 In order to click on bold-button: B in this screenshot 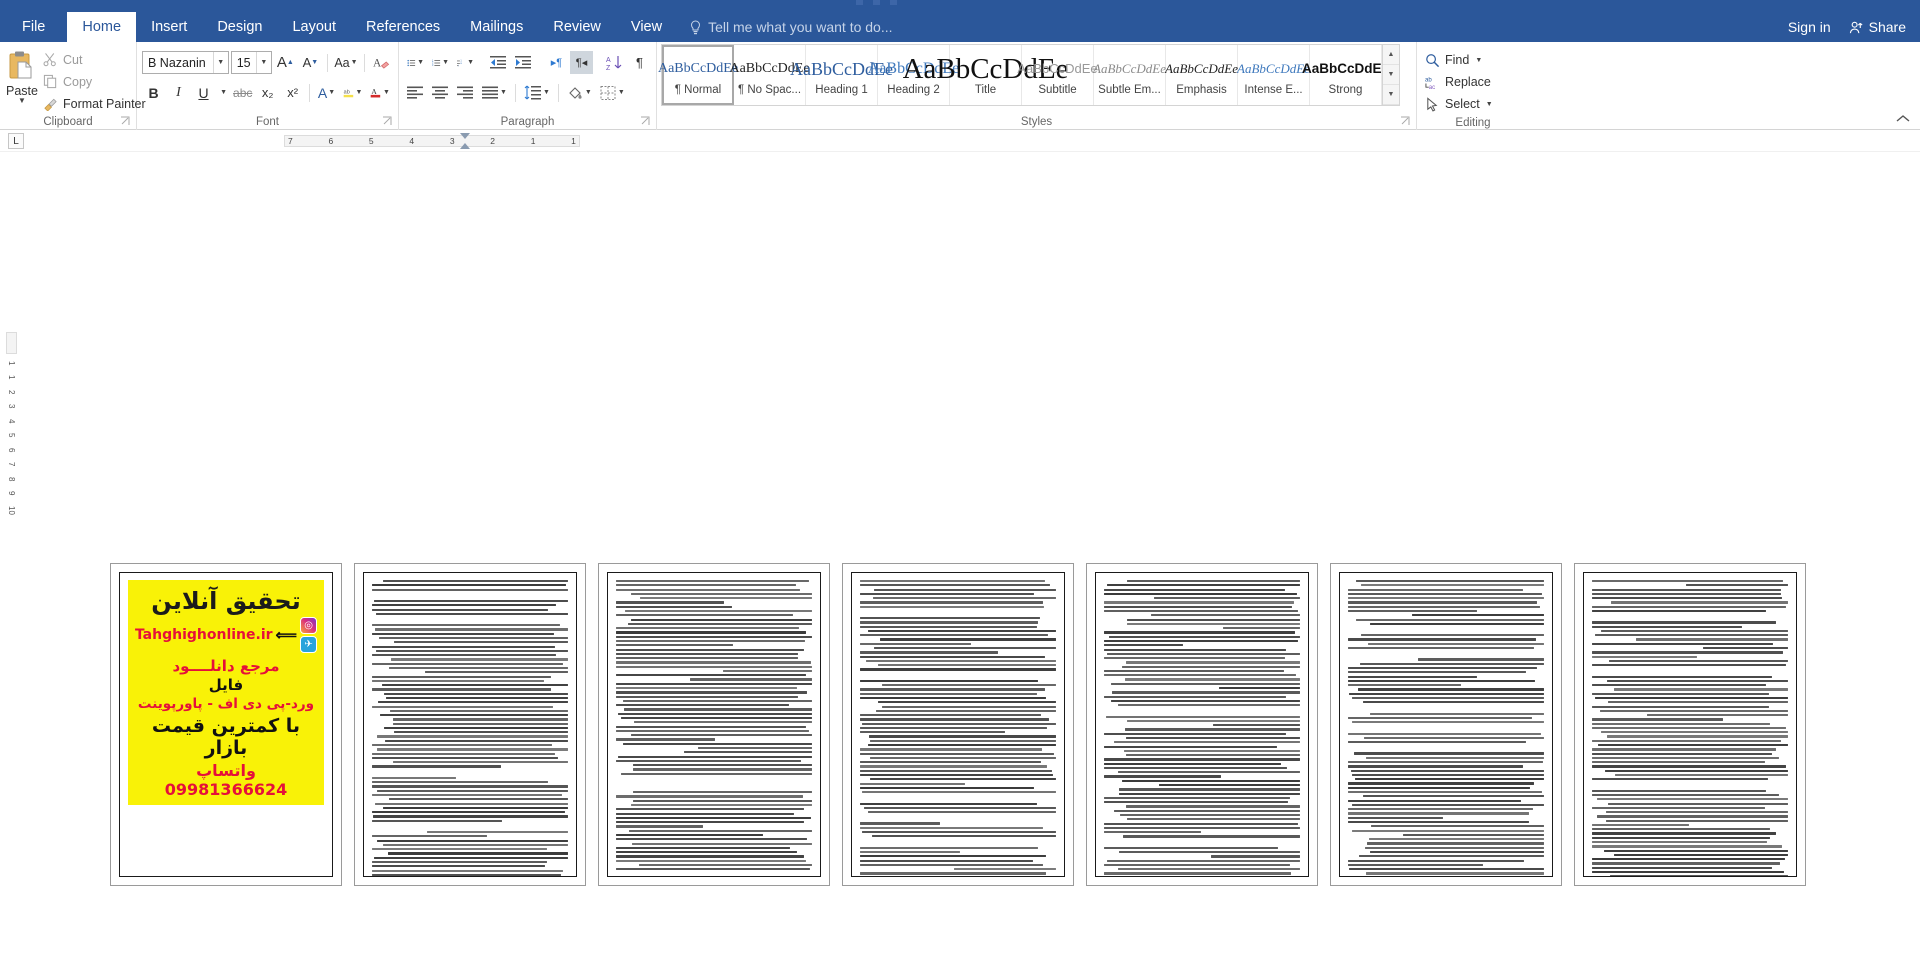, I will do `click(153, 92)`.